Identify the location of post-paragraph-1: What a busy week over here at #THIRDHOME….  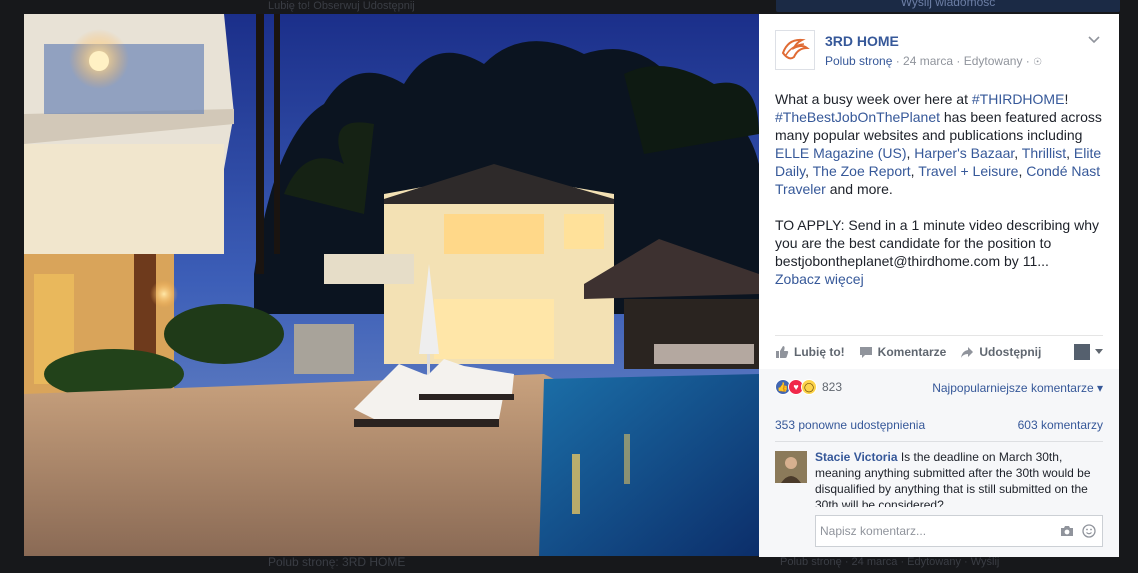
(938, 144).